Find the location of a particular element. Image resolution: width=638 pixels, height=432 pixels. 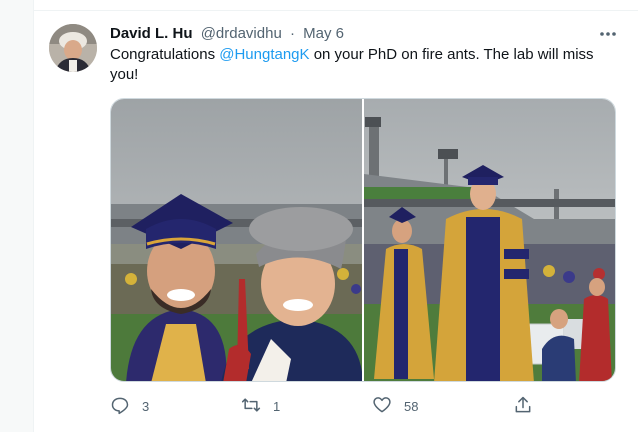

retweet-button: 1 is located at coordinates (260, 406).